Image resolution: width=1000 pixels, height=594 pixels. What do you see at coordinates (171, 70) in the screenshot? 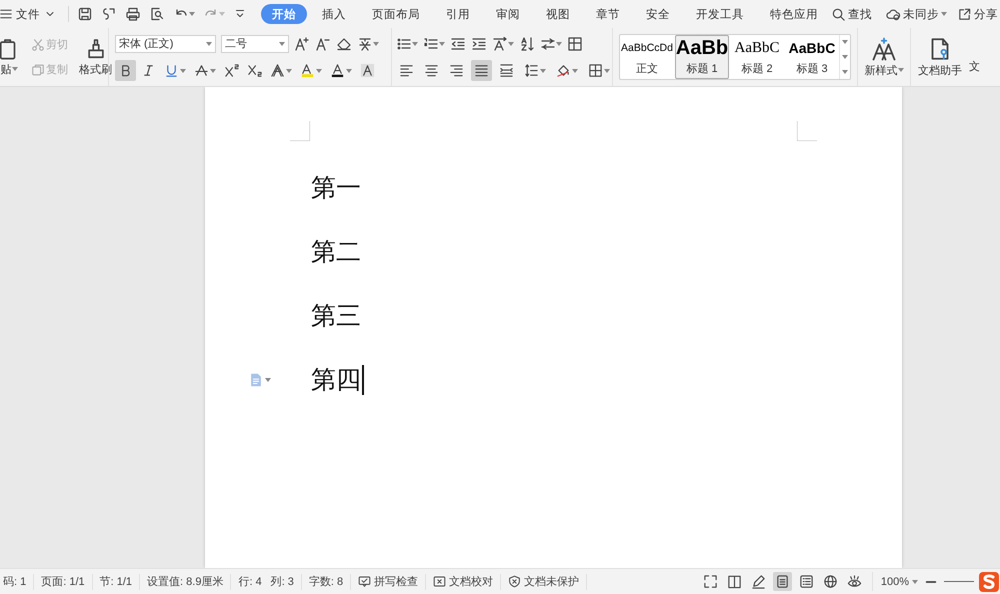
I see `underline-icon` at bounding box center [171, 70].